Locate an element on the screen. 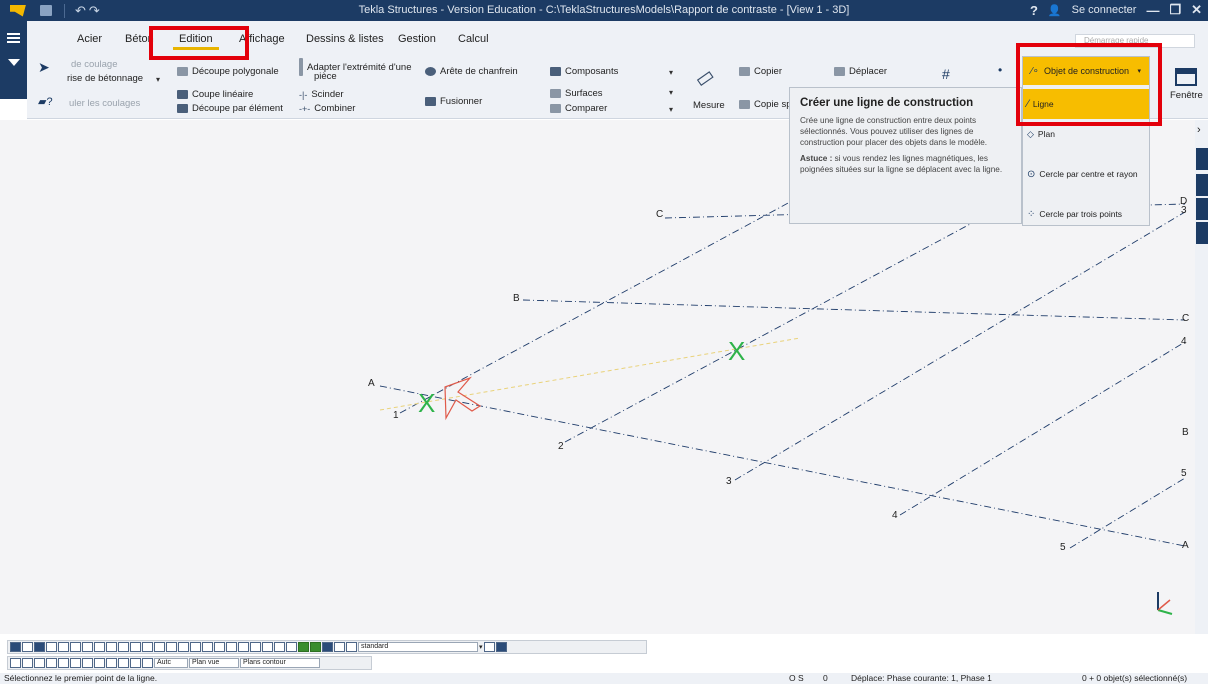 This screenshot has height=684, width=1208. betonnage-button: rise de bétonnage is located at coordinates (105, 78).